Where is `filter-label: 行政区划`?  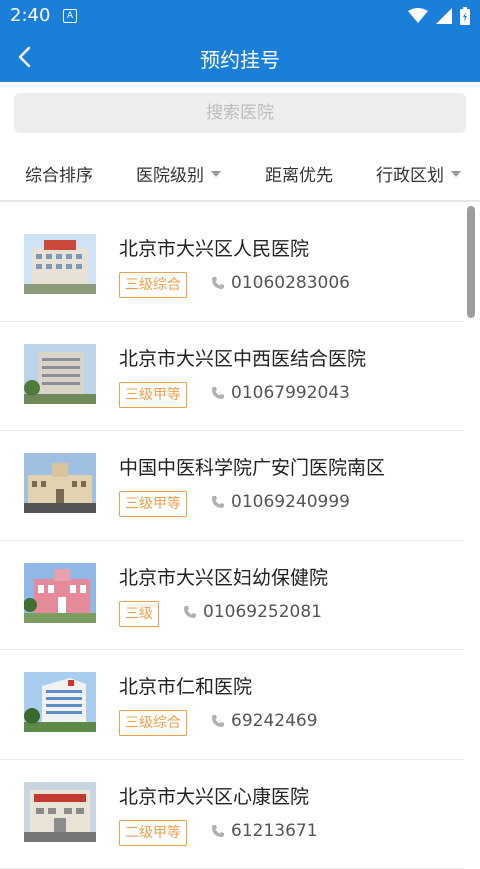
filter-label: 行政区划 is located at coordinates (410, 176).